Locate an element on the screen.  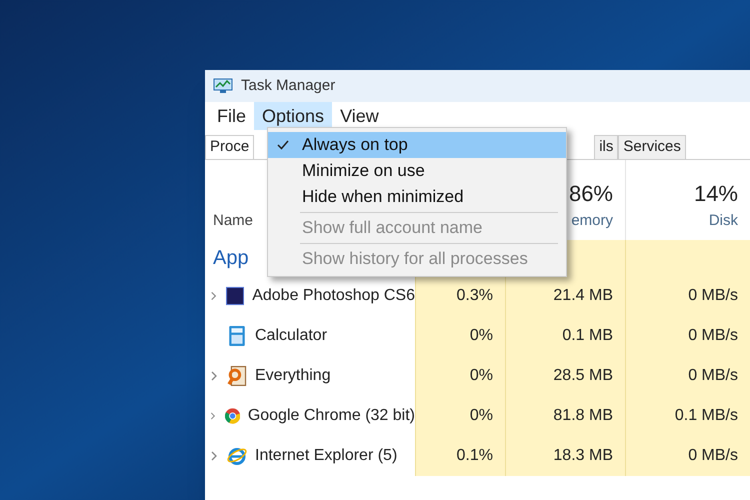
column-header: Disk is located at coordinates (723, 221).